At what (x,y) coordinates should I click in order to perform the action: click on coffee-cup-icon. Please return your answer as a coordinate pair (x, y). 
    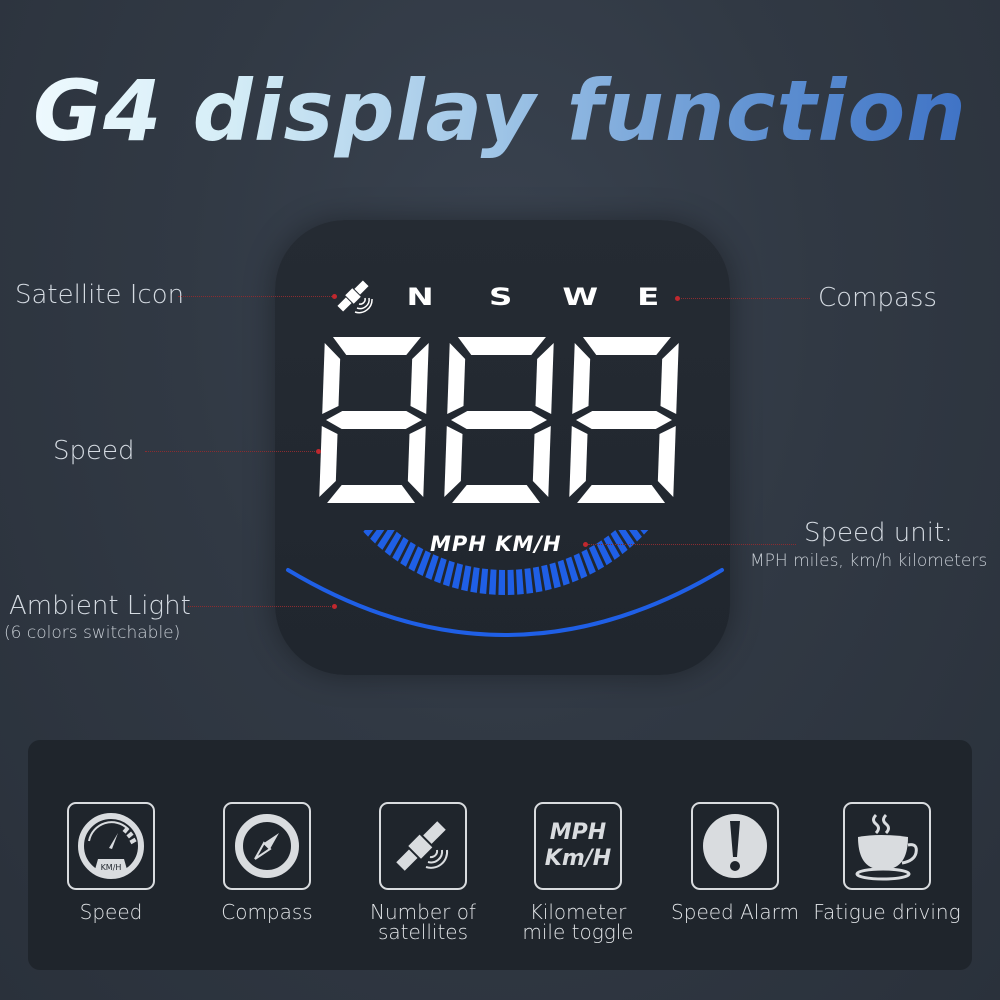
    Looking at the image, I should click on (886, 847).